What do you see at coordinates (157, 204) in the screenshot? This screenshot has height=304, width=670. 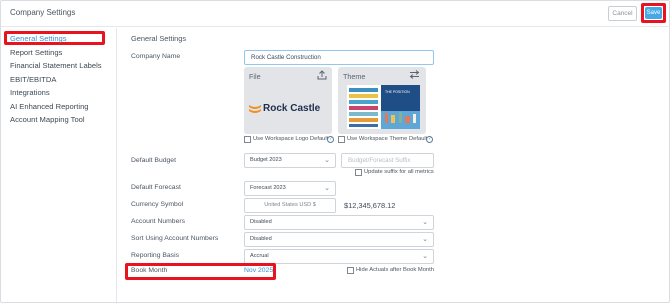 I see `currency-symbol-label: Currency Symbol` at bounding box center [157, 204].